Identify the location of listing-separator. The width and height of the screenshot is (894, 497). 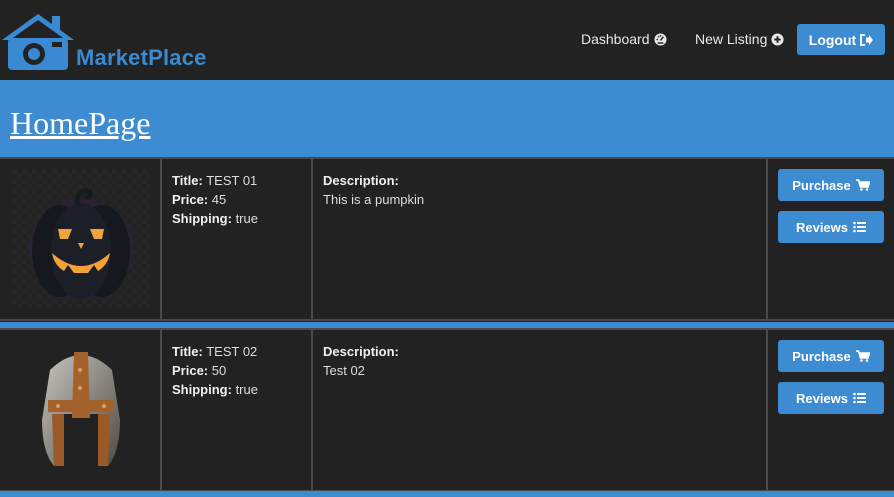
(447, 494).